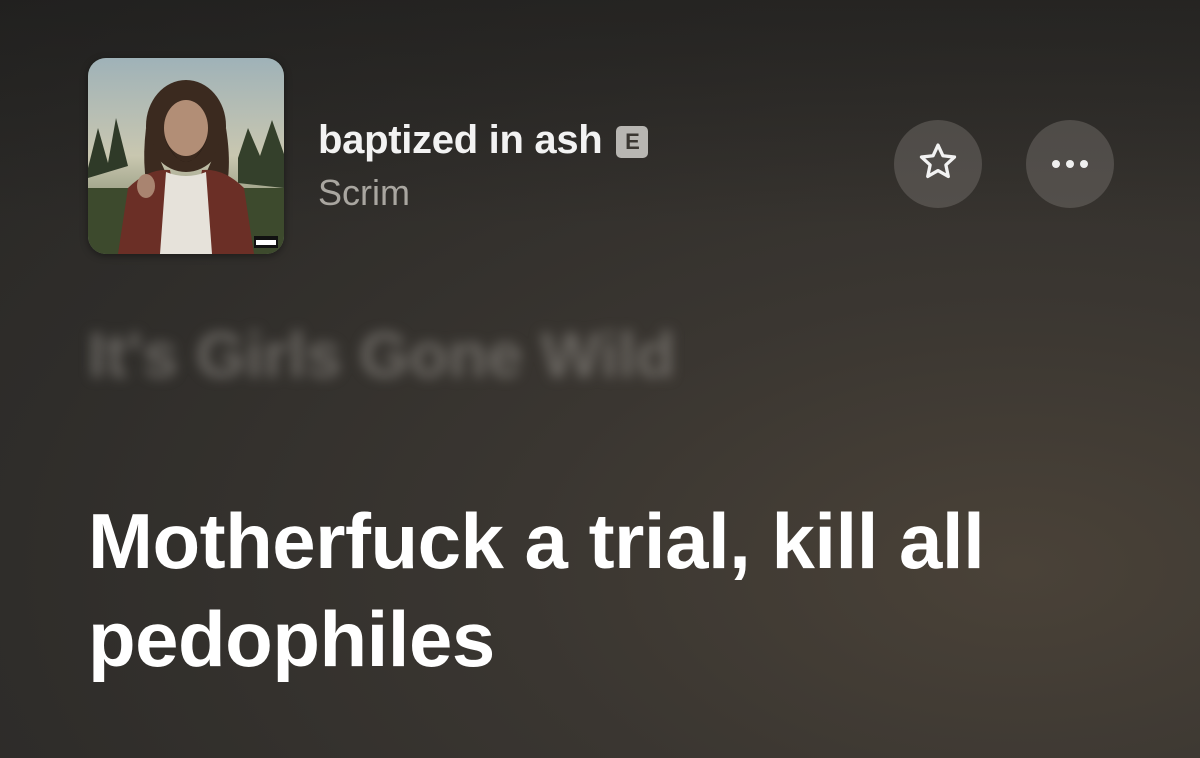 The width and height of the screenshot is (1200, 758). Describe the element at coordinates (381, 355) in the screenshot. I see `lyric-previous-line: It's Girls Gone Wild` at that location.